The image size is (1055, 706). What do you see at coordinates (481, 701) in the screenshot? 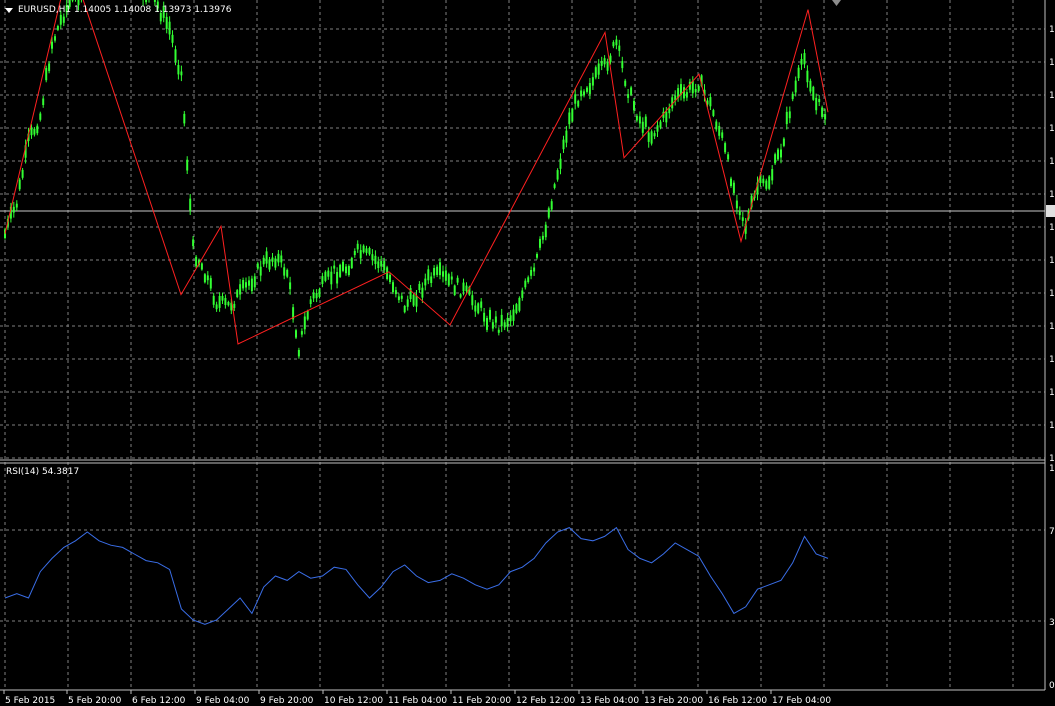
I see `time-axis-label: 11 Feb 20:00` at bounding box center [481, 701].